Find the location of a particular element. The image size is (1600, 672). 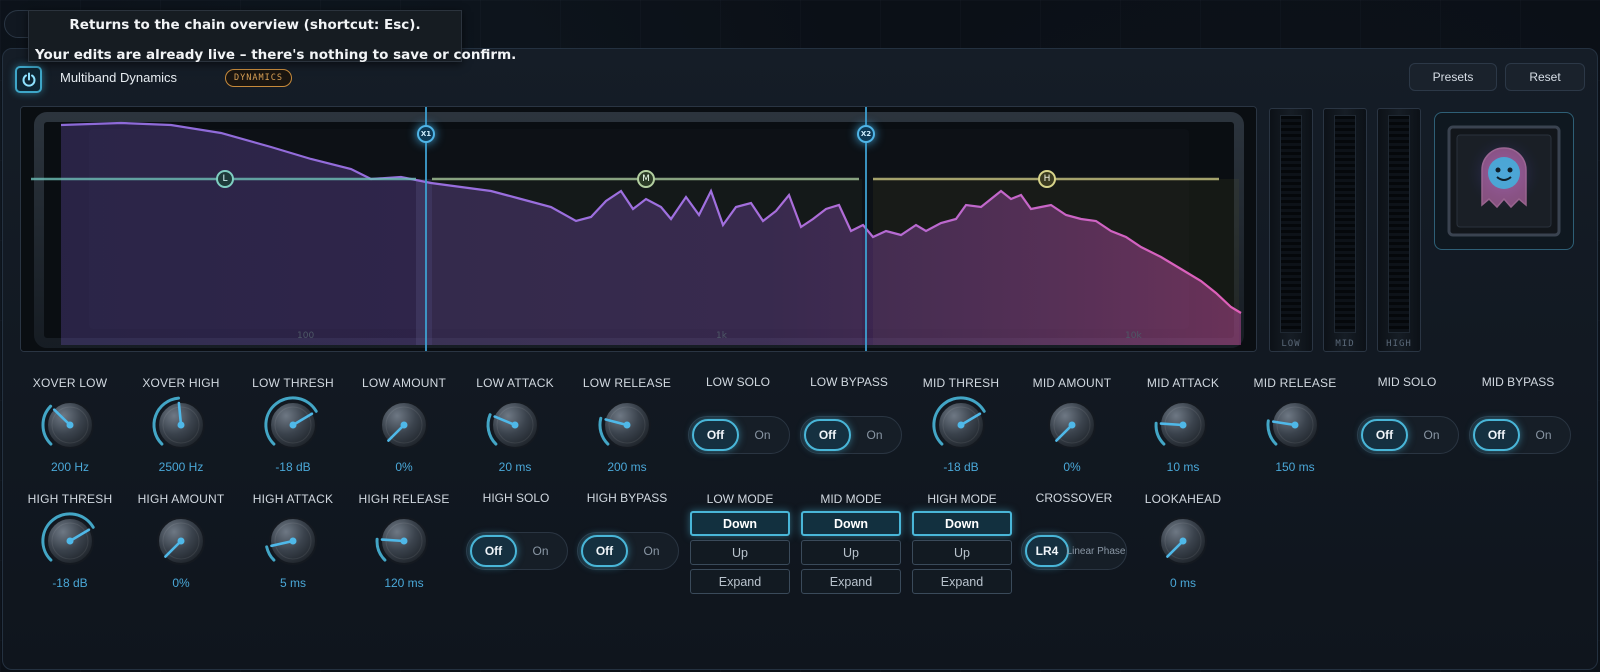

low-mode-up: Up is located at coordinates (740, 552).